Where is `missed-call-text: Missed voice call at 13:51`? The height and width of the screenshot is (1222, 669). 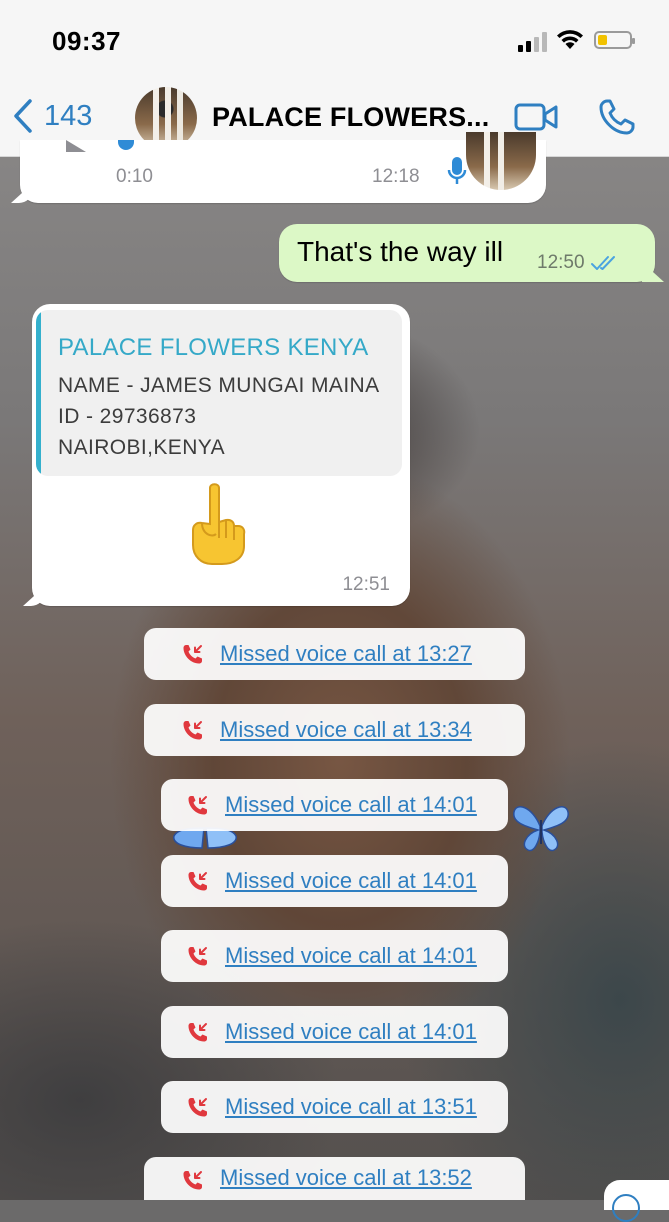 missed-call-text: Missed voice call at 13:51 is located at coordinates (351, 1107).